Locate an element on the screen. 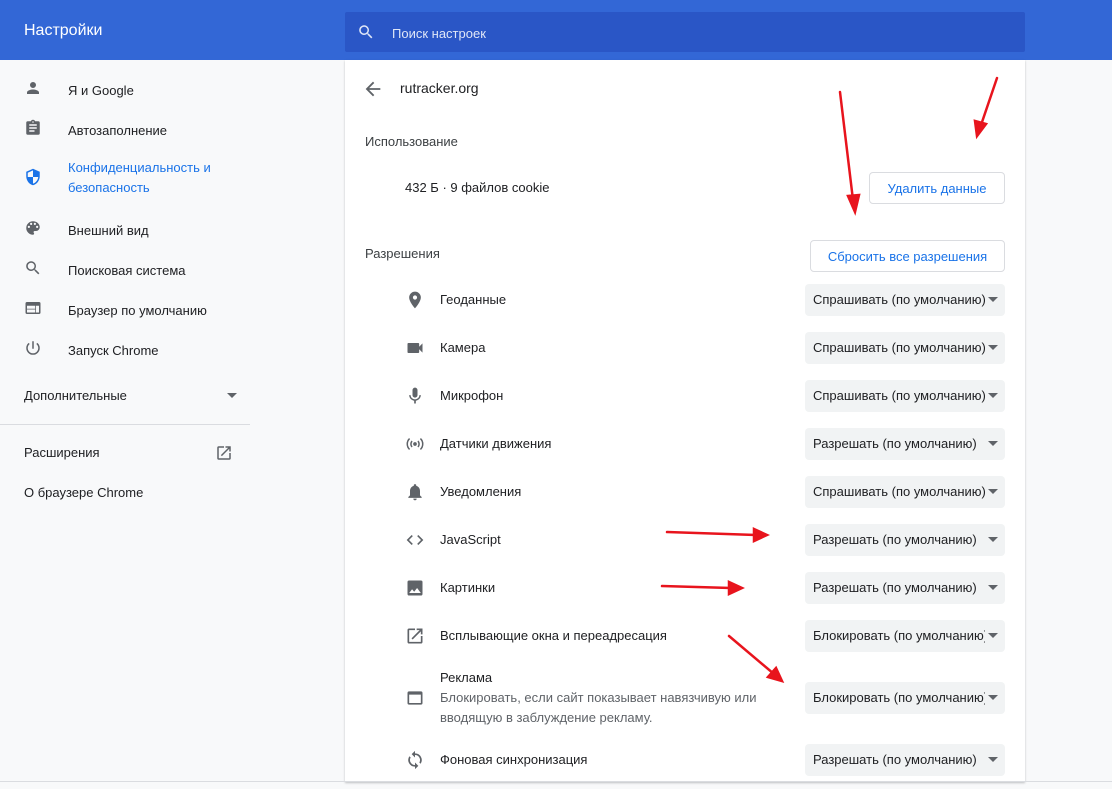 This screenshot has height=789, width=1112. search-input is located at coordinates (692, 33).